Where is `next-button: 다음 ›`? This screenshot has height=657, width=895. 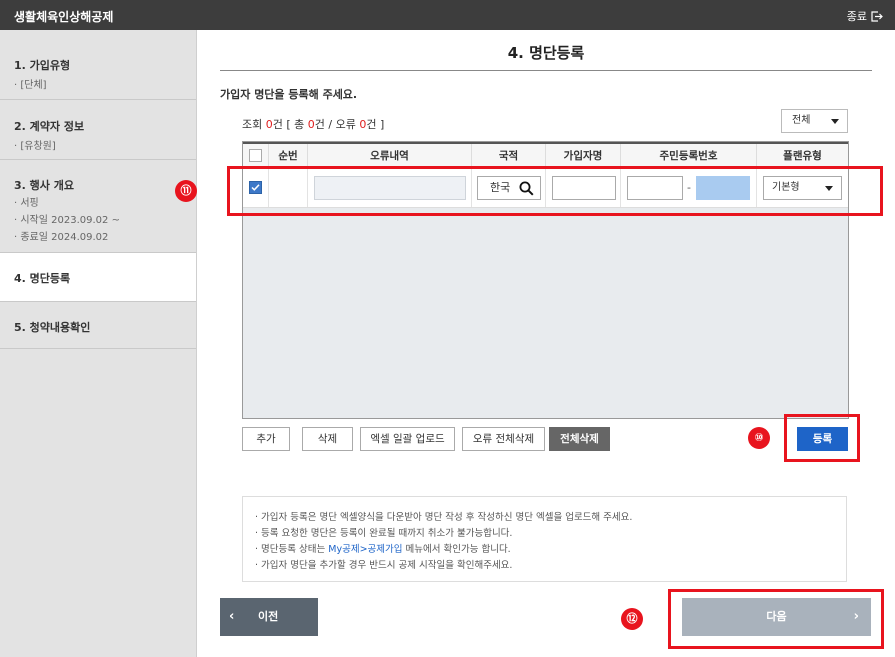 next-button: 다음 › is located at coordinates (776, 617).